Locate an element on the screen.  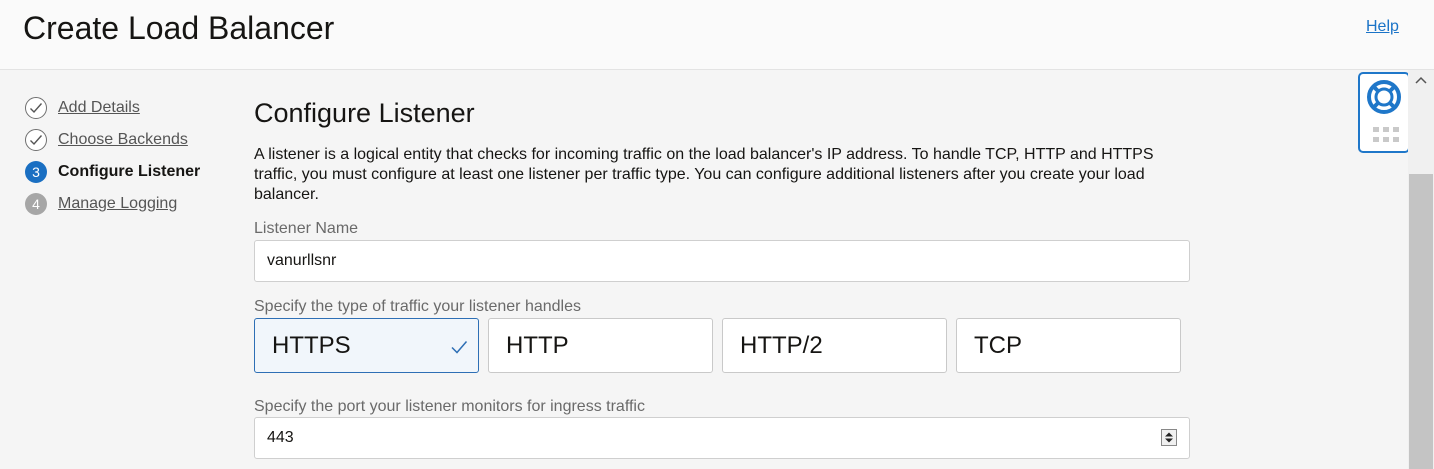
step-number-badge: 3 is located at coordinates (36, 172).